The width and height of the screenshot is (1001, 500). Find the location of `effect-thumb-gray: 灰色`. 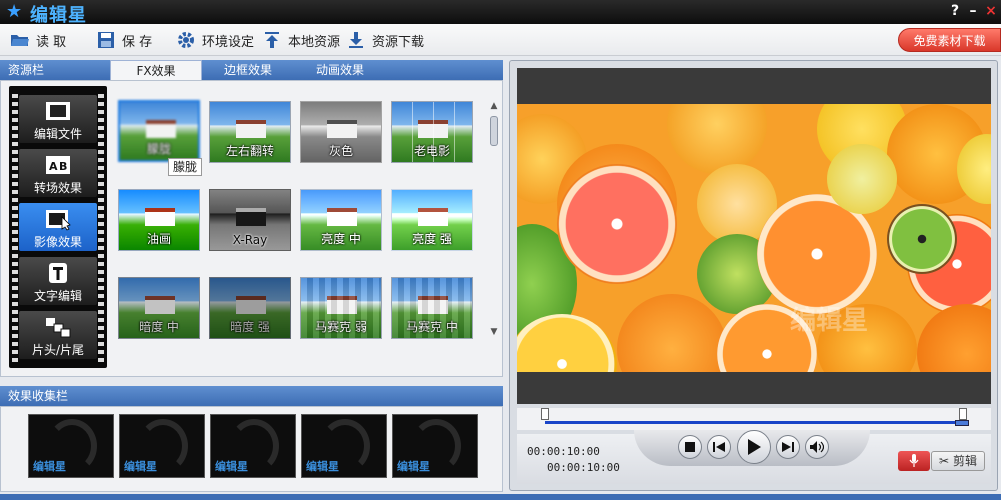

effect-thumb-gray: 灰色 is located at coordinates (341, 132).